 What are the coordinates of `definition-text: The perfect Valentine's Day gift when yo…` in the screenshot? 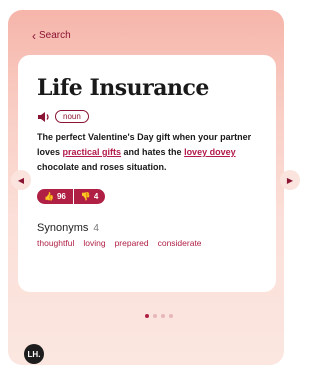 It's located at (149, 152).